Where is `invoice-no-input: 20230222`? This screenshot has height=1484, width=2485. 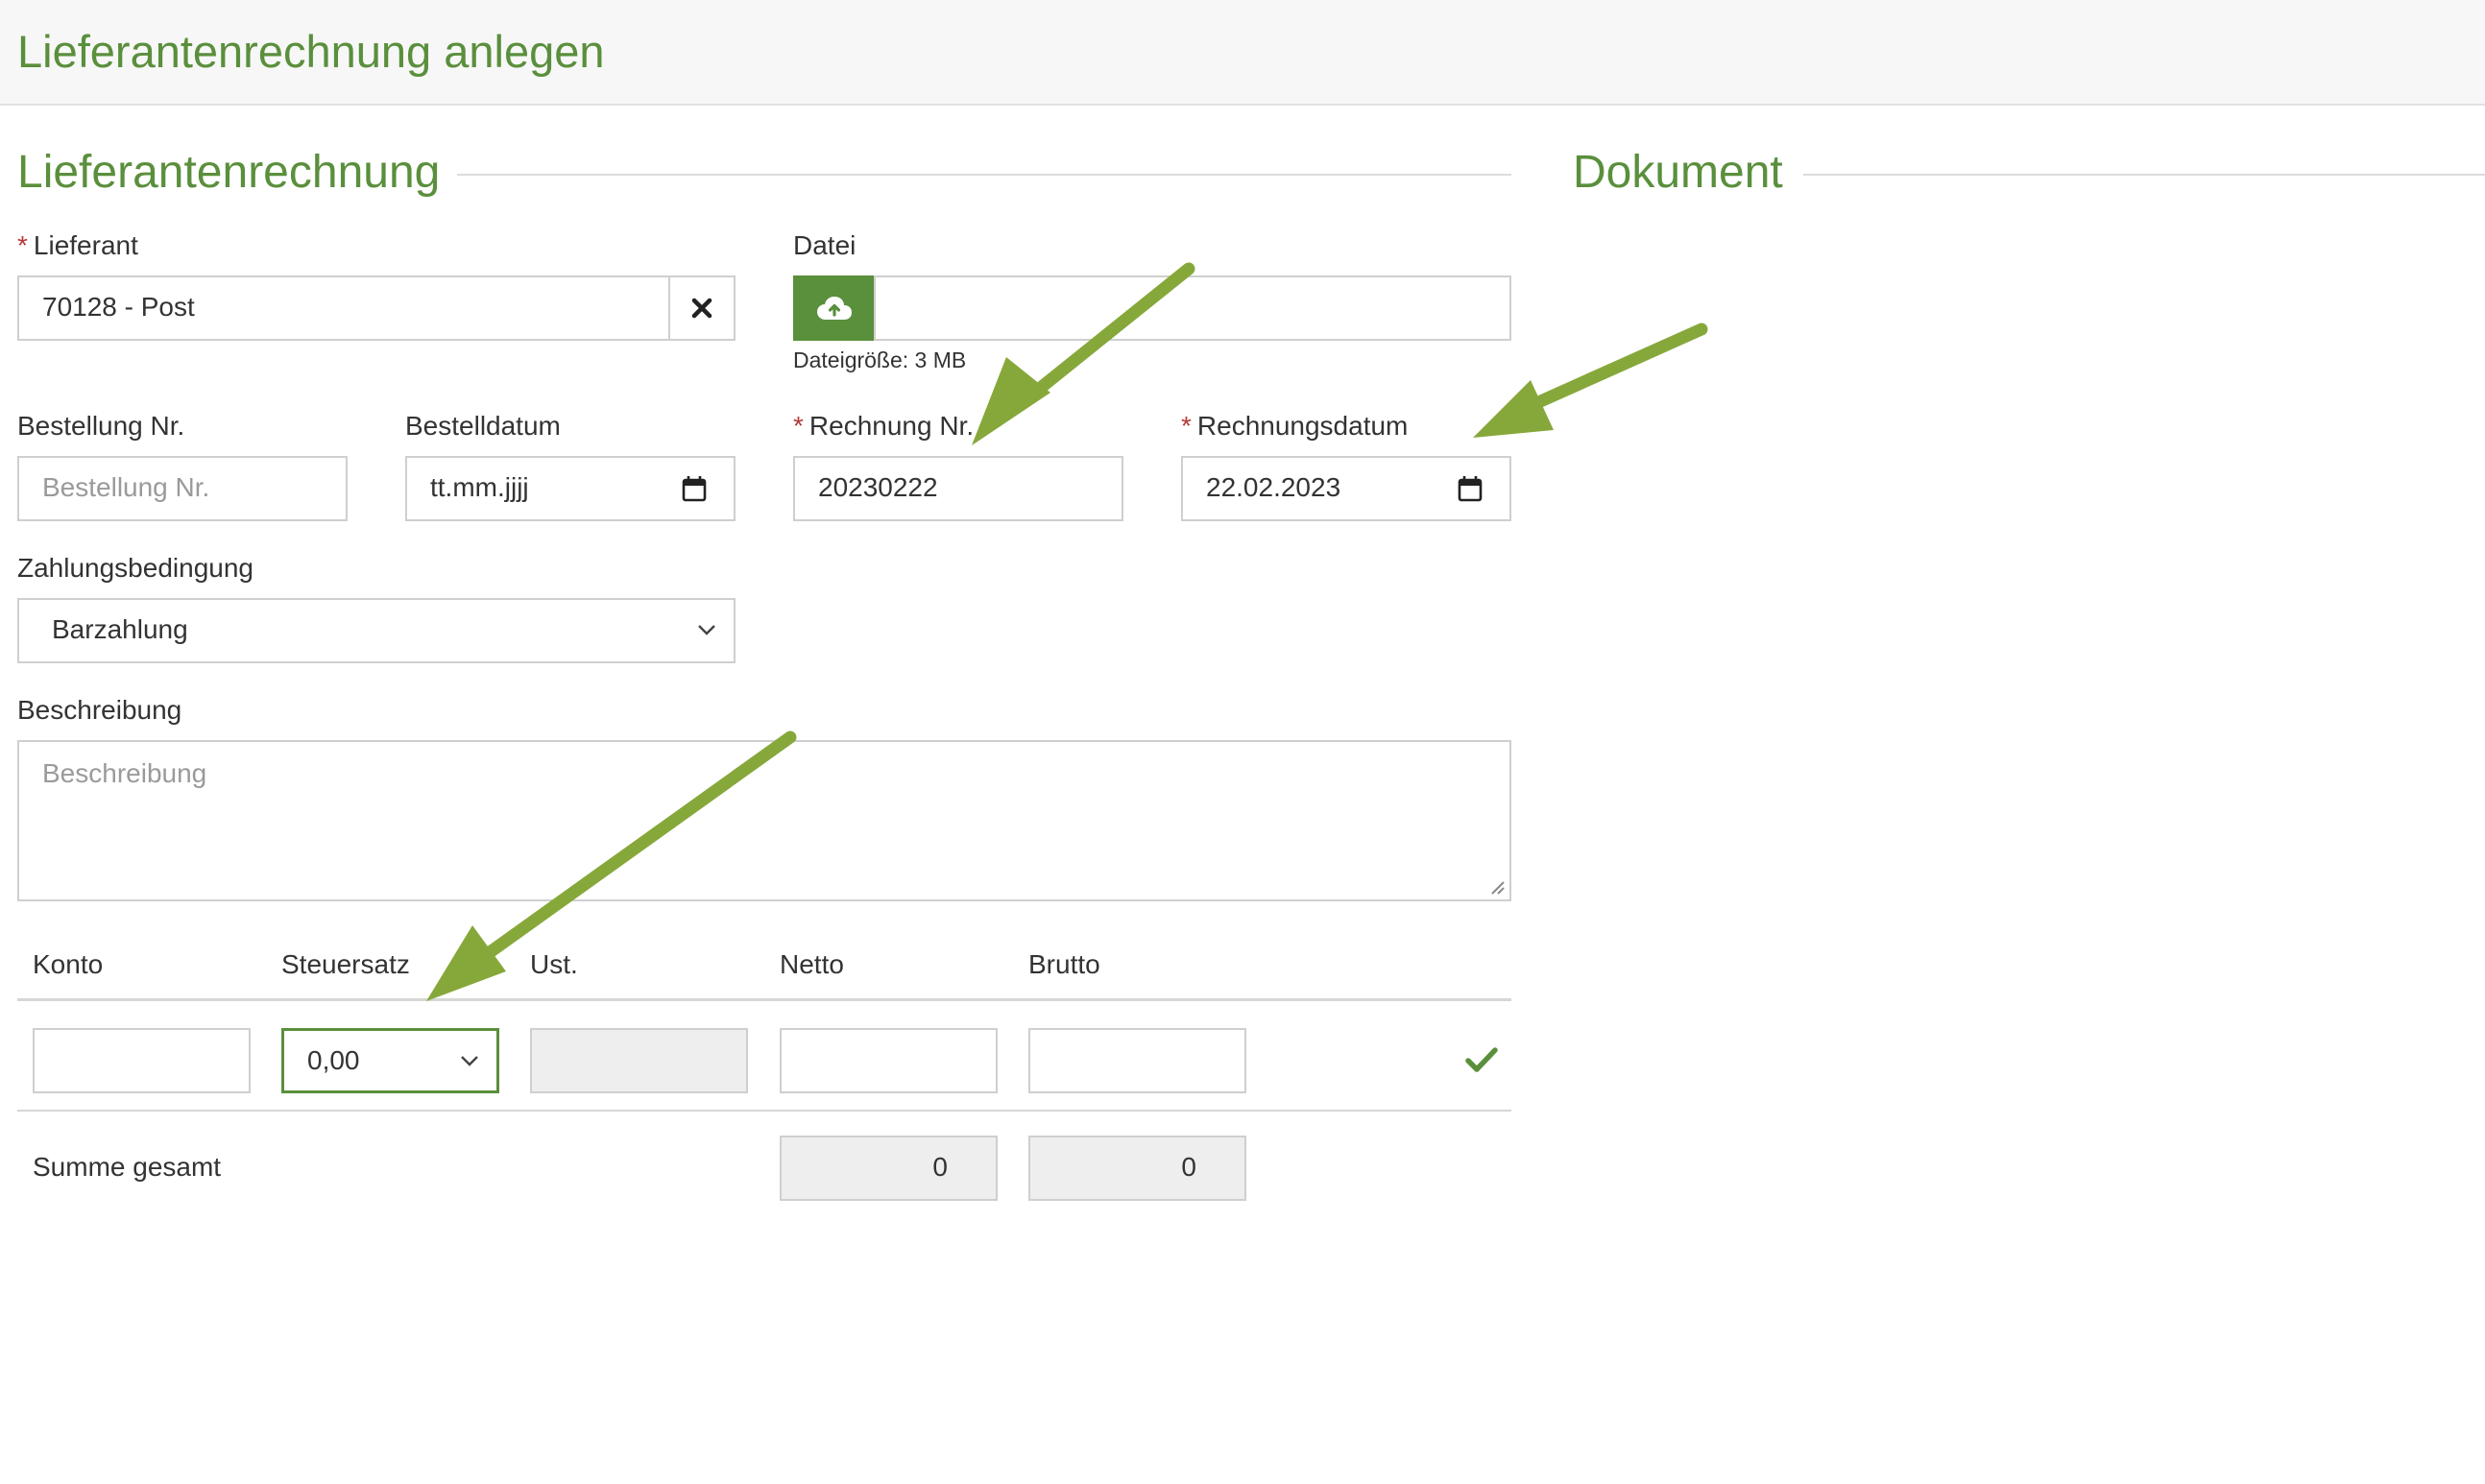 invoice-no-input: 20230222 is located at coordinates (958, 489).